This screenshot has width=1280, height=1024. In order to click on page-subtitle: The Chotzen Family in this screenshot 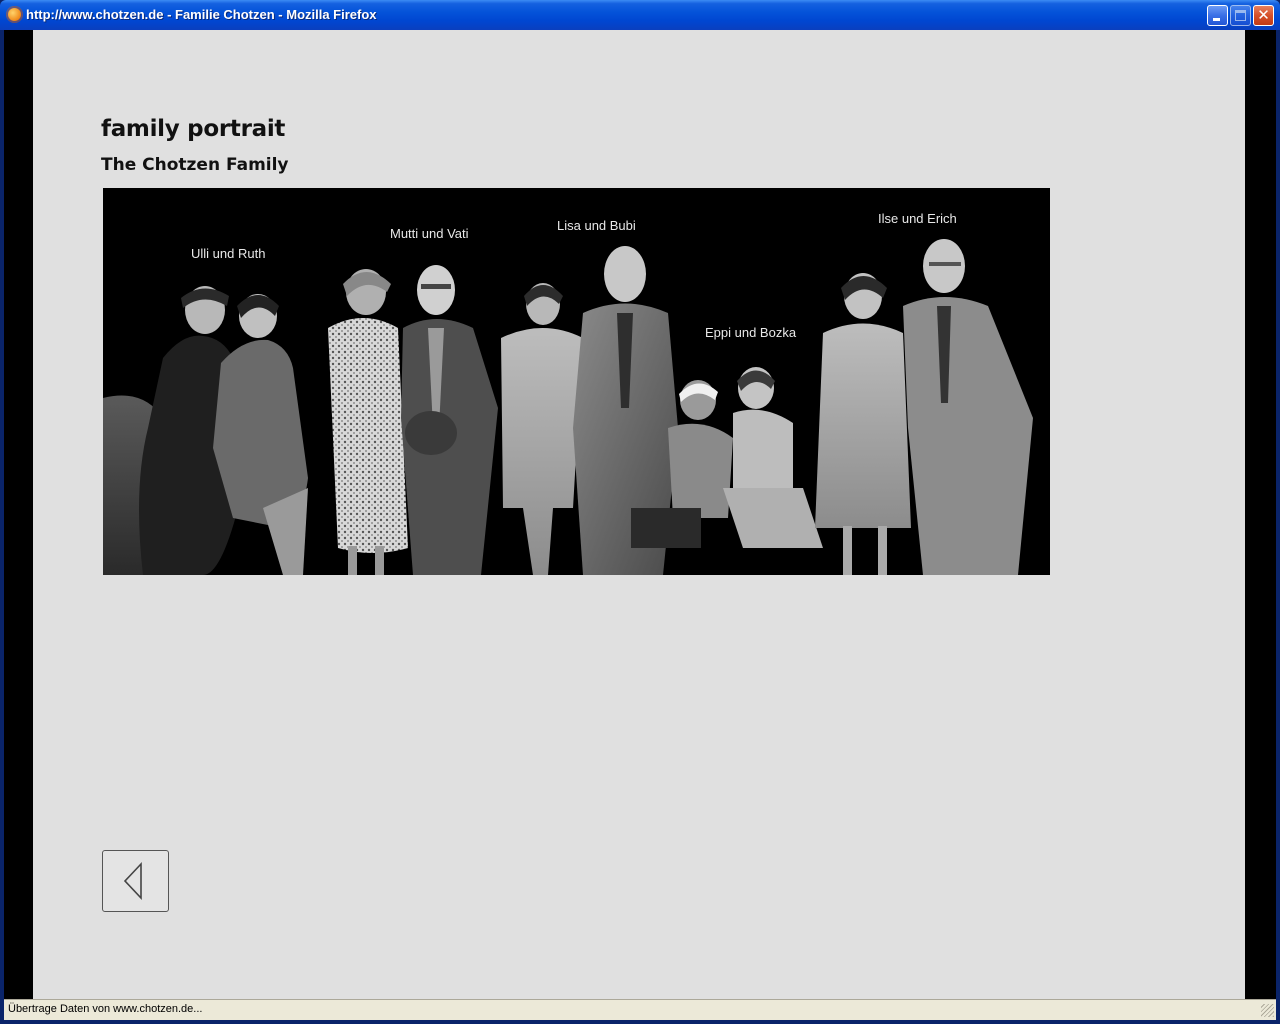, I will do `click(195, 165)`.